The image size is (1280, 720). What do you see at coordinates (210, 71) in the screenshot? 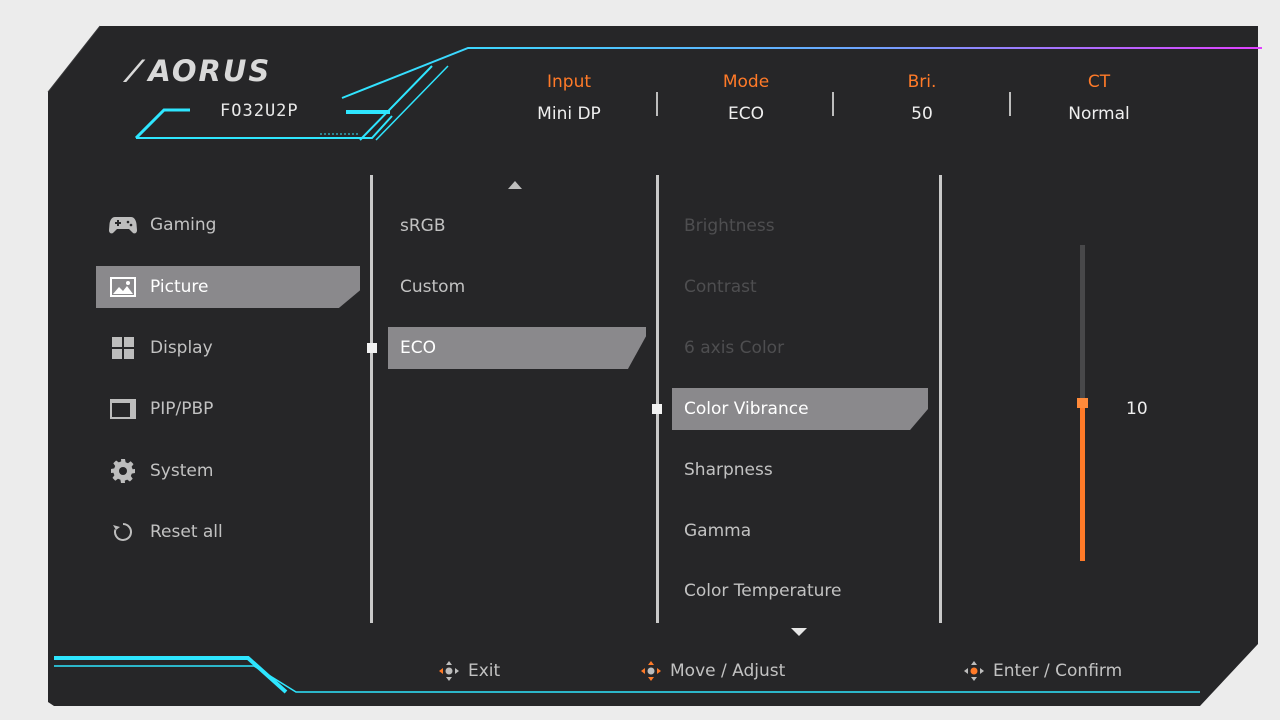
I see `brand-text: AORUS` at bounding box center [210, 71].